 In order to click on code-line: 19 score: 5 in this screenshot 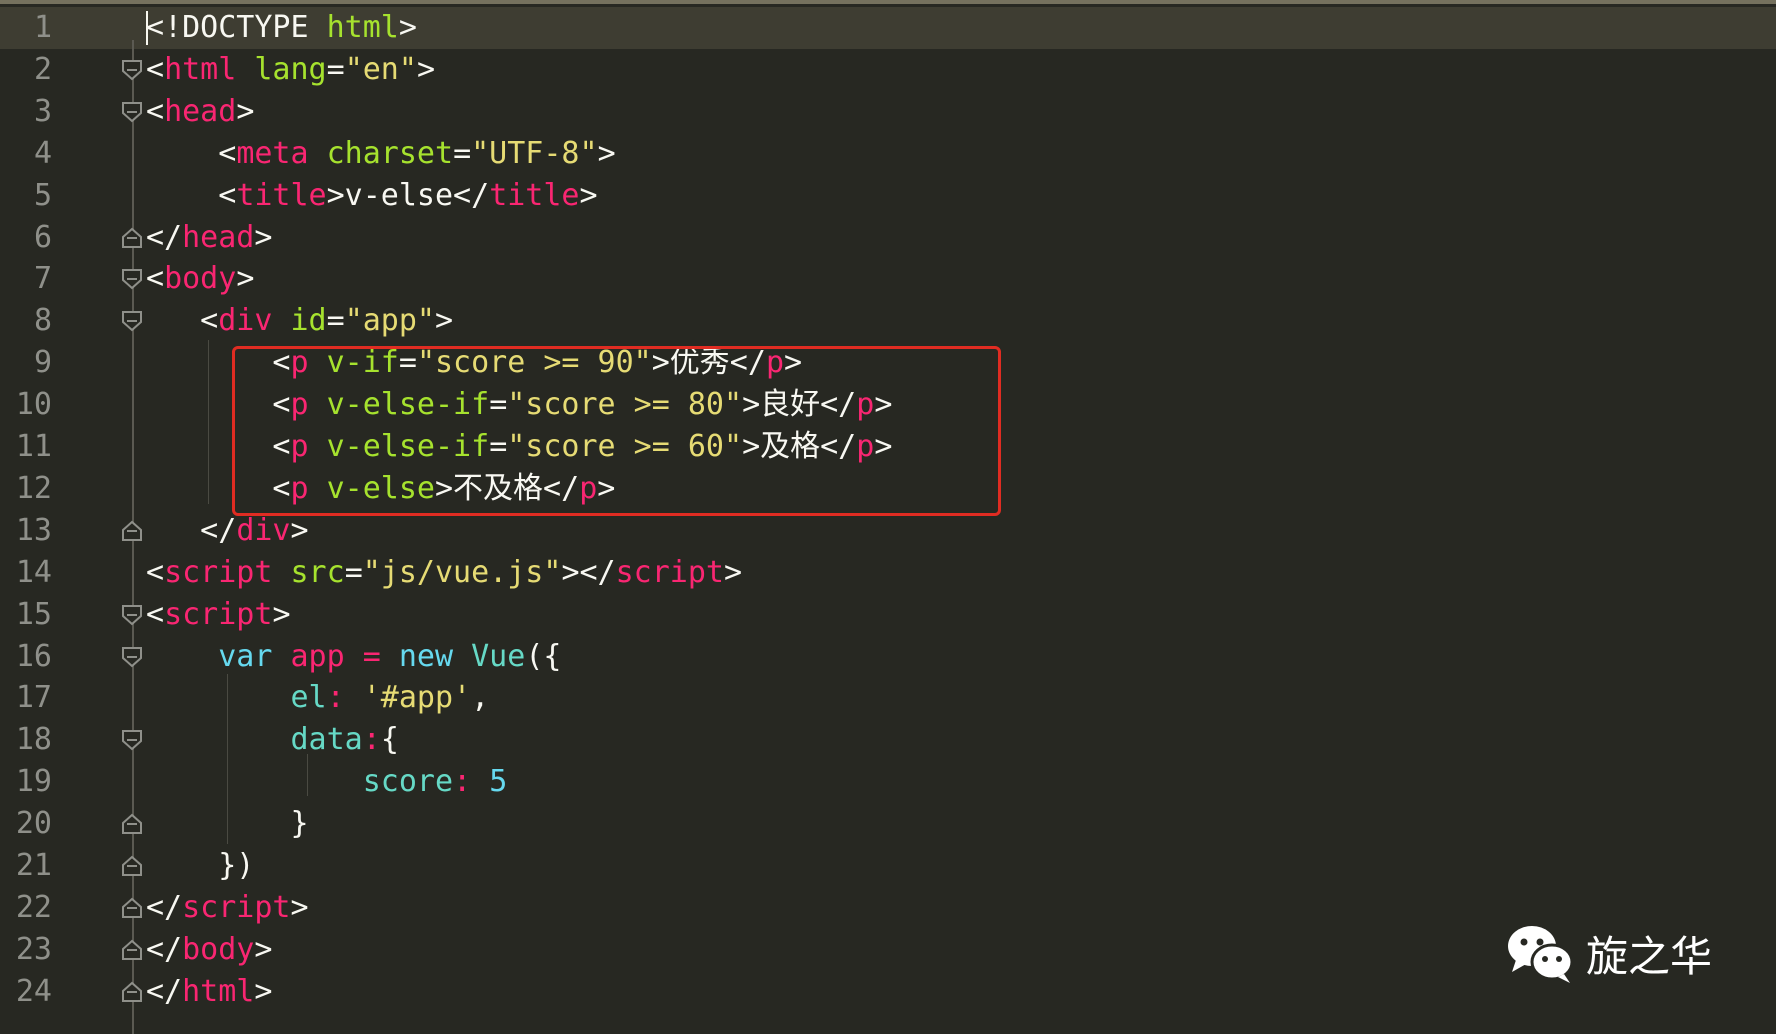, I will do `click(888, 782)`.